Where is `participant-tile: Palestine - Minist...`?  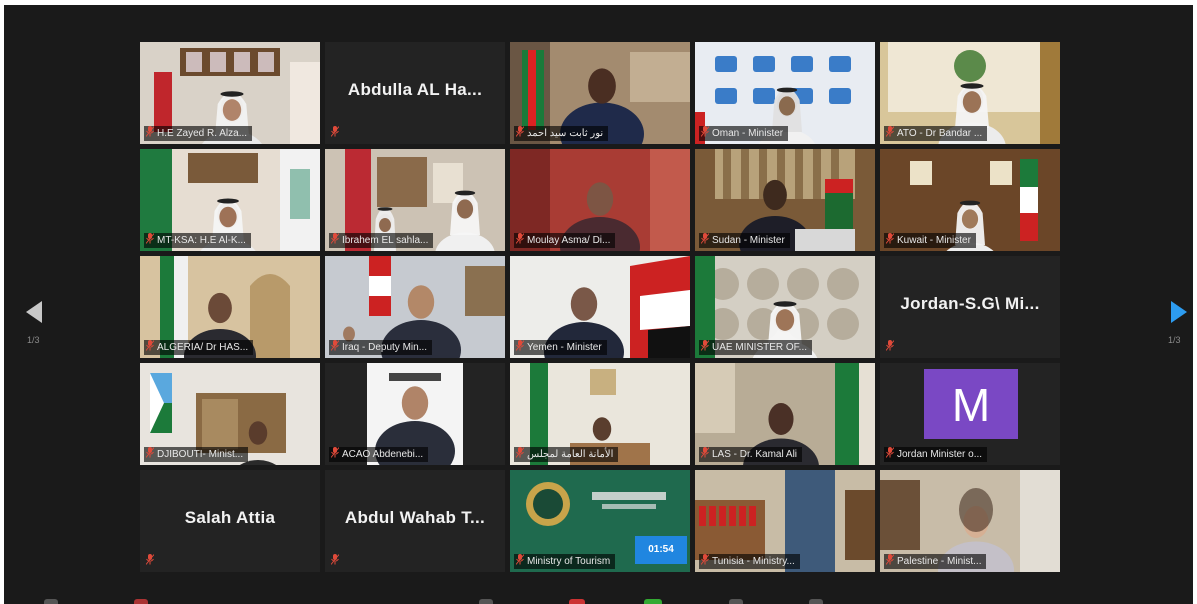
participant-tile: Palestine - Minist... is located at coordinates (970, 521).